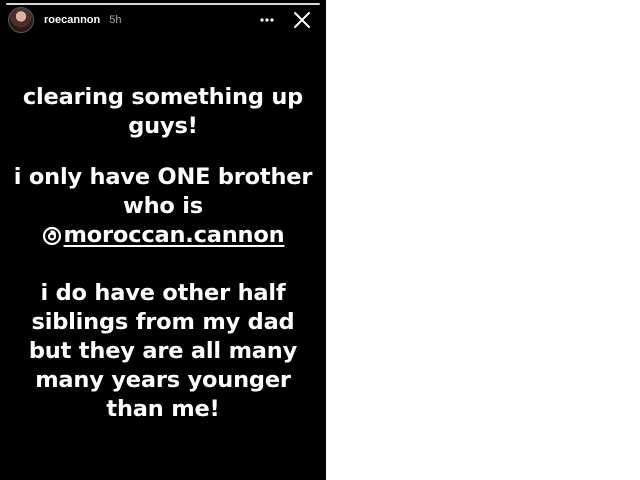  I want to click on post-time: 5h, so click(115, 20).